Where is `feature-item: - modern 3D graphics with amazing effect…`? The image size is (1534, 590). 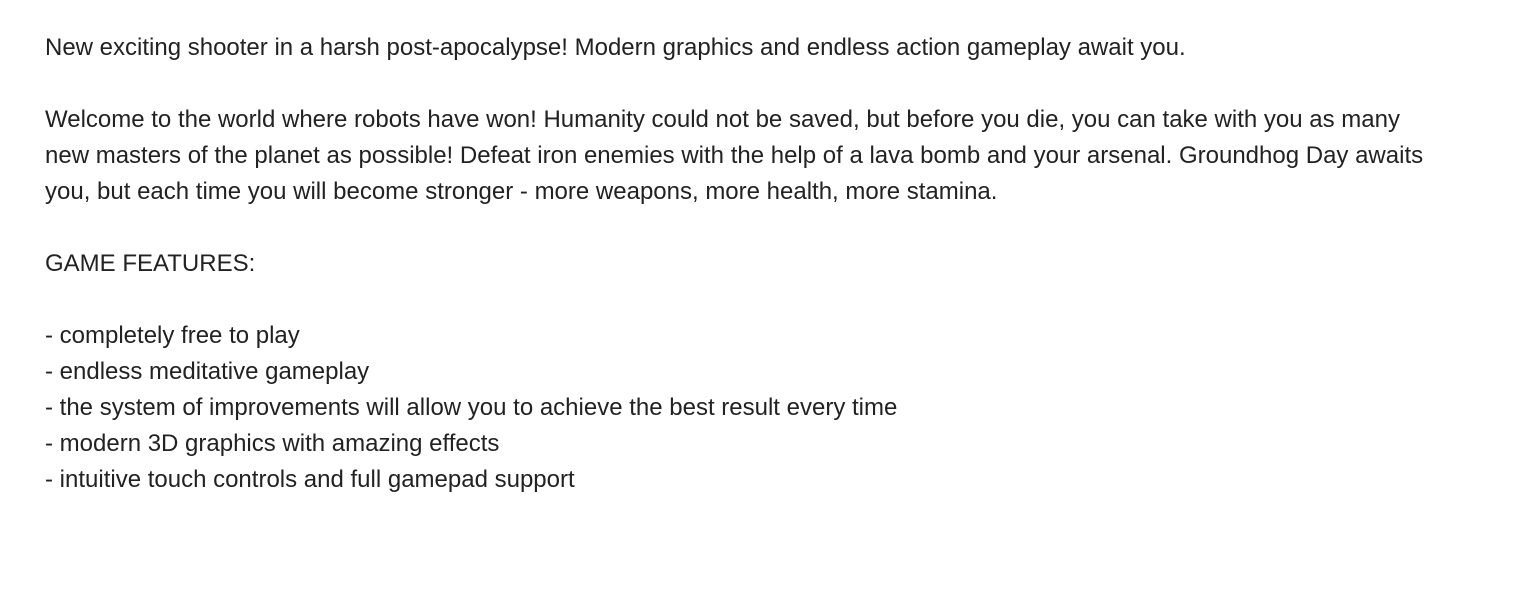 feature-item: - modern 3D graphics with amazing effect… is located at coordinates (272, 443).